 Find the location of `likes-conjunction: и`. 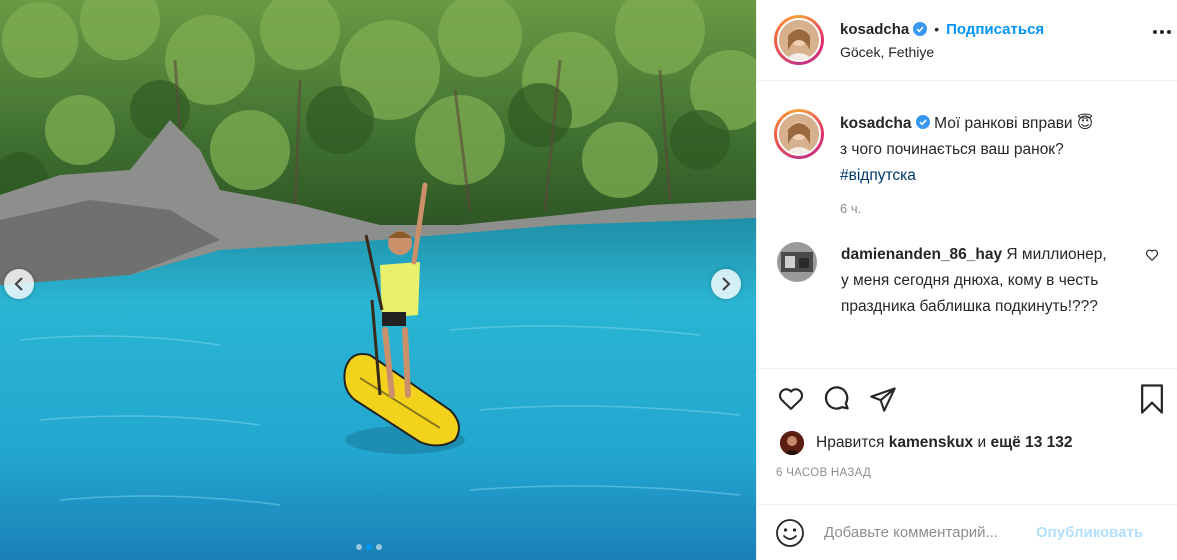

likes-conjunction: и is located at coordinates (982, 442).